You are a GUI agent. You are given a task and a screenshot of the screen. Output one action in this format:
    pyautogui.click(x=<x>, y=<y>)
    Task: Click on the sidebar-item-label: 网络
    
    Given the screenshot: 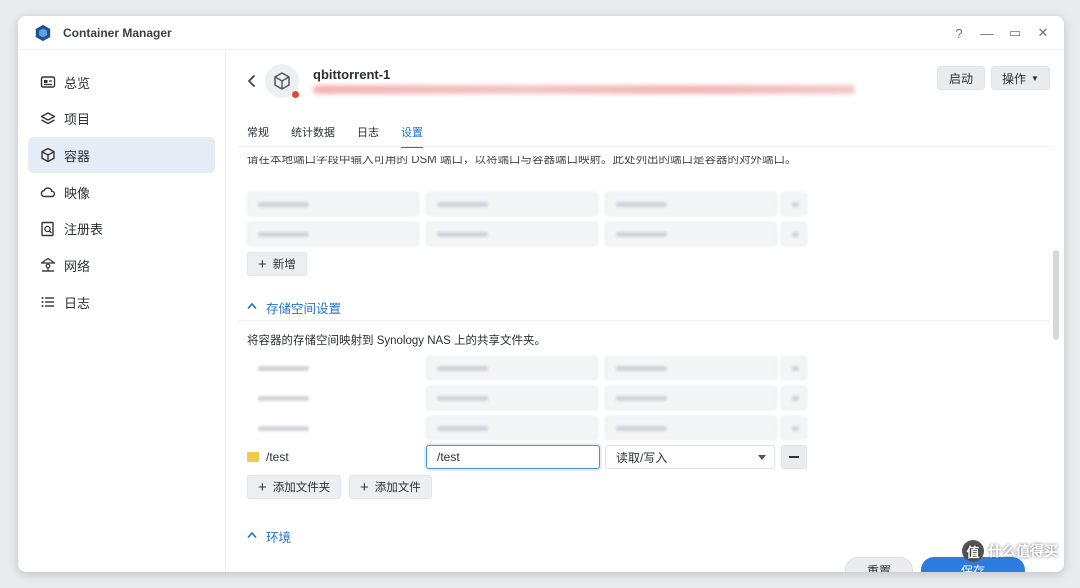 What is the action you would take?
    pyautogui.click(x=77, y=266)
    